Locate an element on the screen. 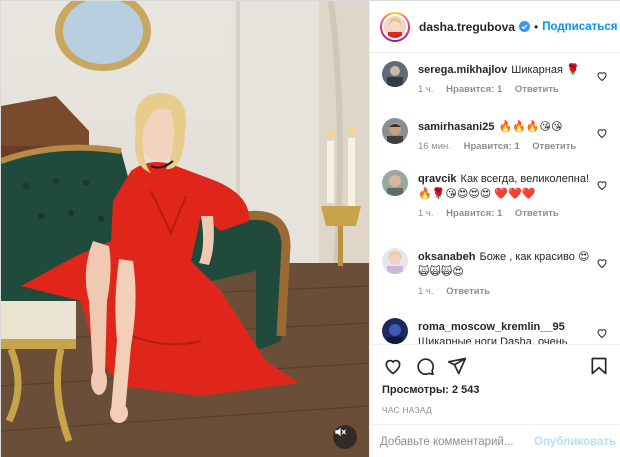 The height and width of the screenshot is (457, 620). avatar-face-icon is located at coordinates (395, 26).